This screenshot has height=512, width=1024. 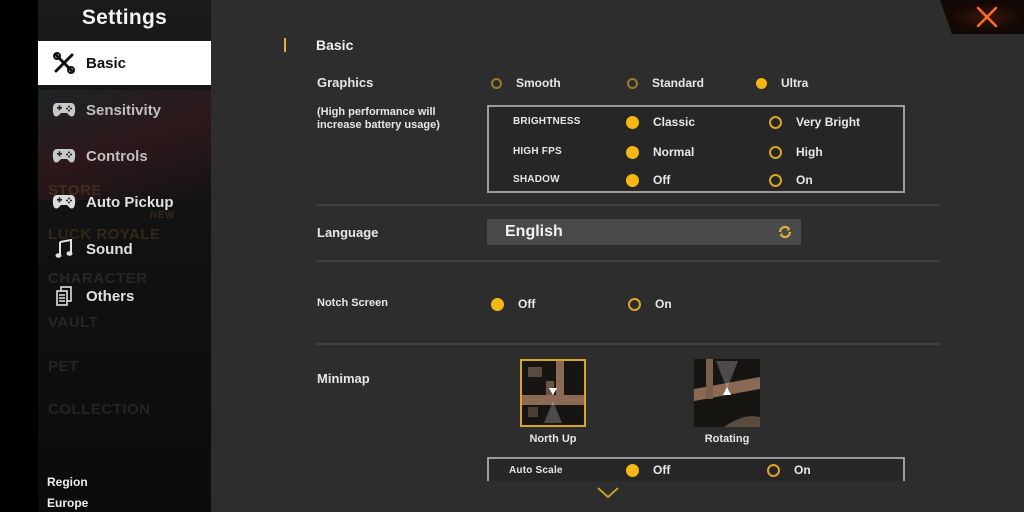 What do you see at coordinates (538, 83) in the screenshot?
I see `option-label: Smooth` at bounding box center [538, 83].